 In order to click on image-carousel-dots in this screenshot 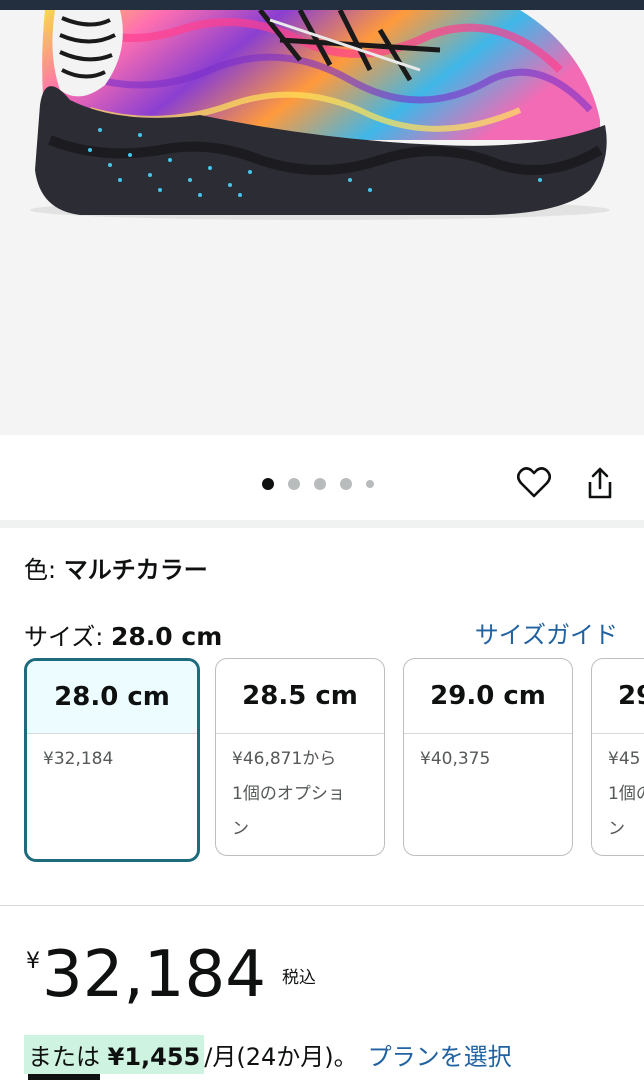, I will do `click(318, 484)`.